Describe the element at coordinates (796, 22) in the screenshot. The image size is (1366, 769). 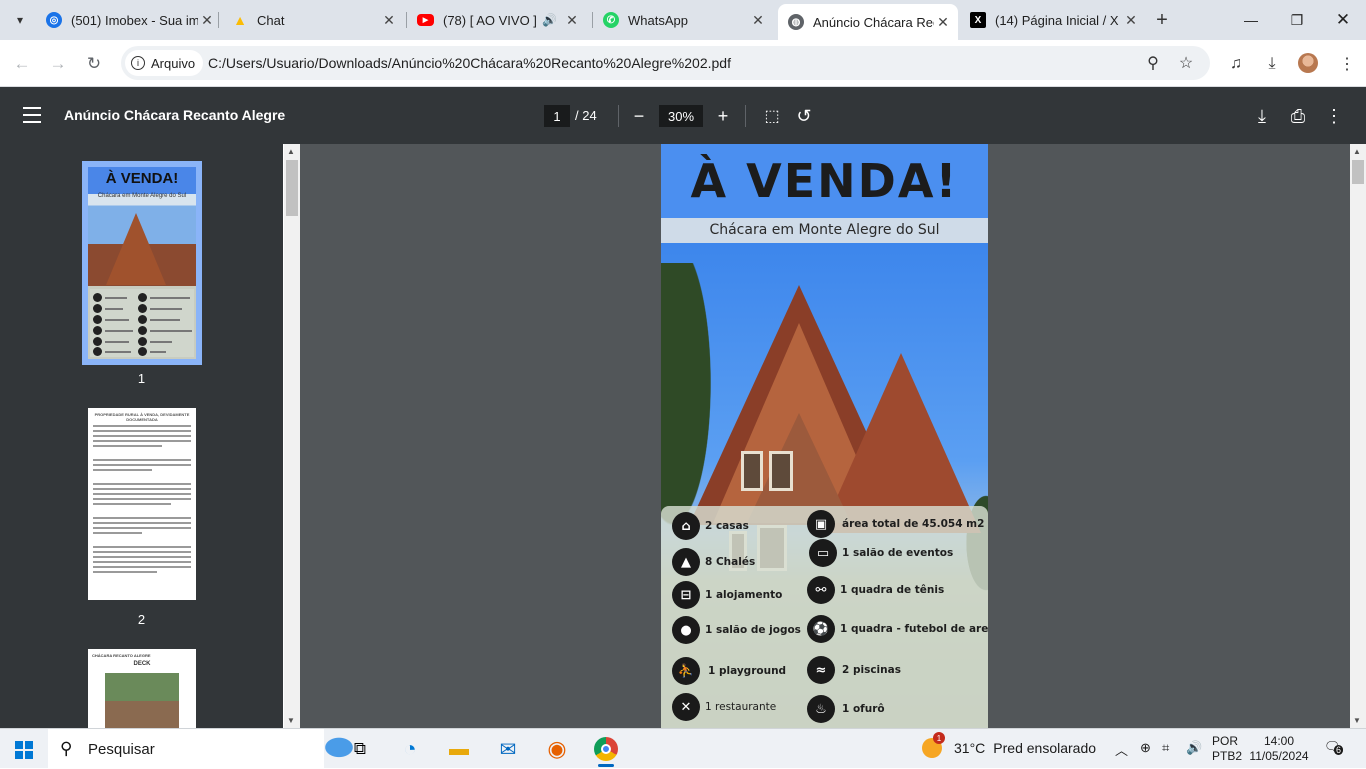
I see `globe-icon: ◍` at that location.